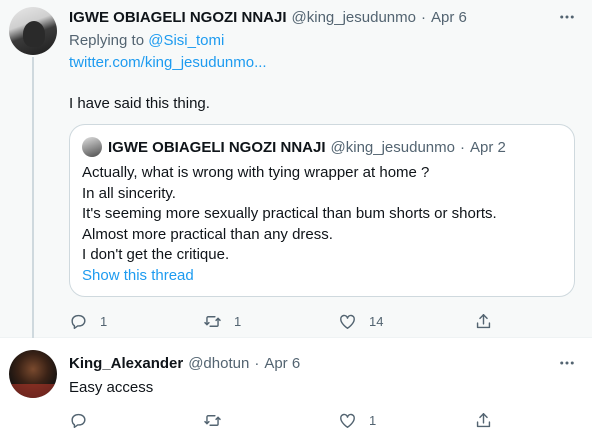  What do you see at coordinates (354, 17) in the screenshot?
I see `user-handle: @king_jesudunmo` at bounding box center [354, 17].